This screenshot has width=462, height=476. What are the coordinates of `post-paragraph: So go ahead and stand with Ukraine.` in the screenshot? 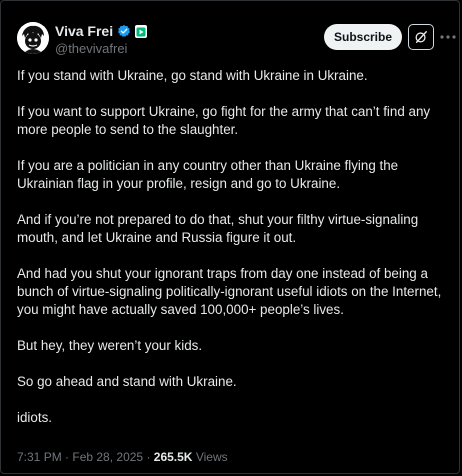 It's located at (127, 381).